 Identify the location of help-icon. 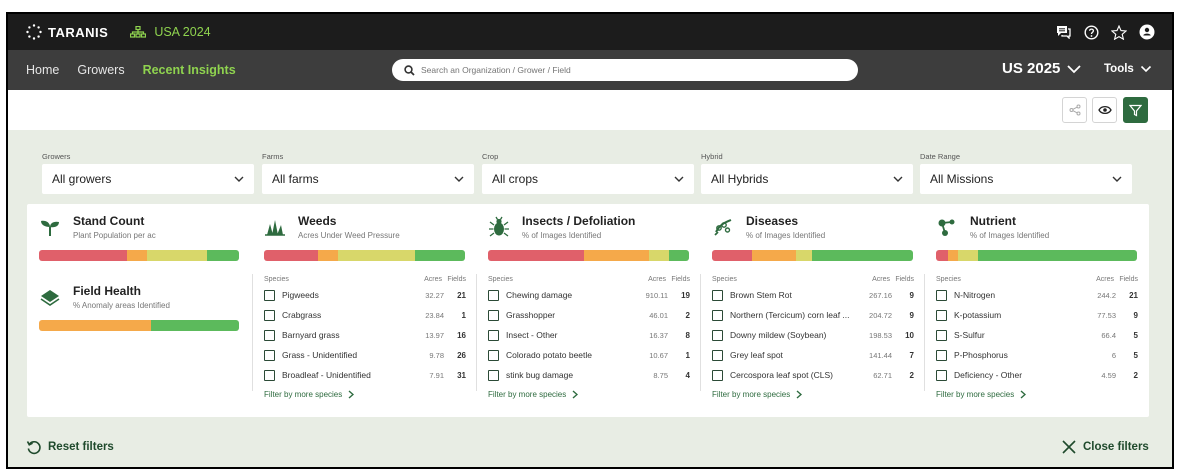
(1091, 32).